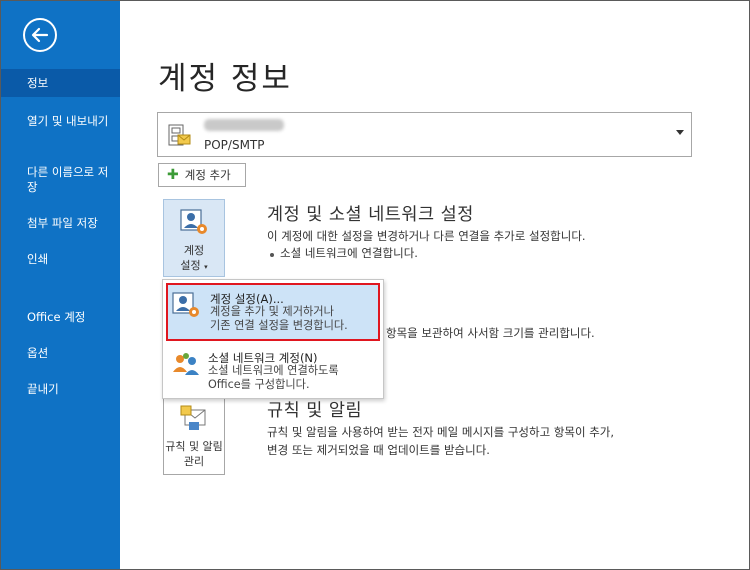 This screenshot has height=570, width=750. Describe the element at coordinates (194, 446) in the screenshot. I see `rules-alerts-tile-line1: 규칙 및 알림` at that location.